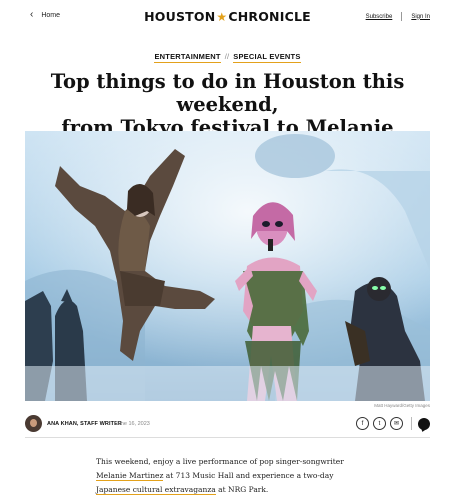 The height and width of the screenshot is (500, 455). I want to click on comment-icon, so click(424, 423).